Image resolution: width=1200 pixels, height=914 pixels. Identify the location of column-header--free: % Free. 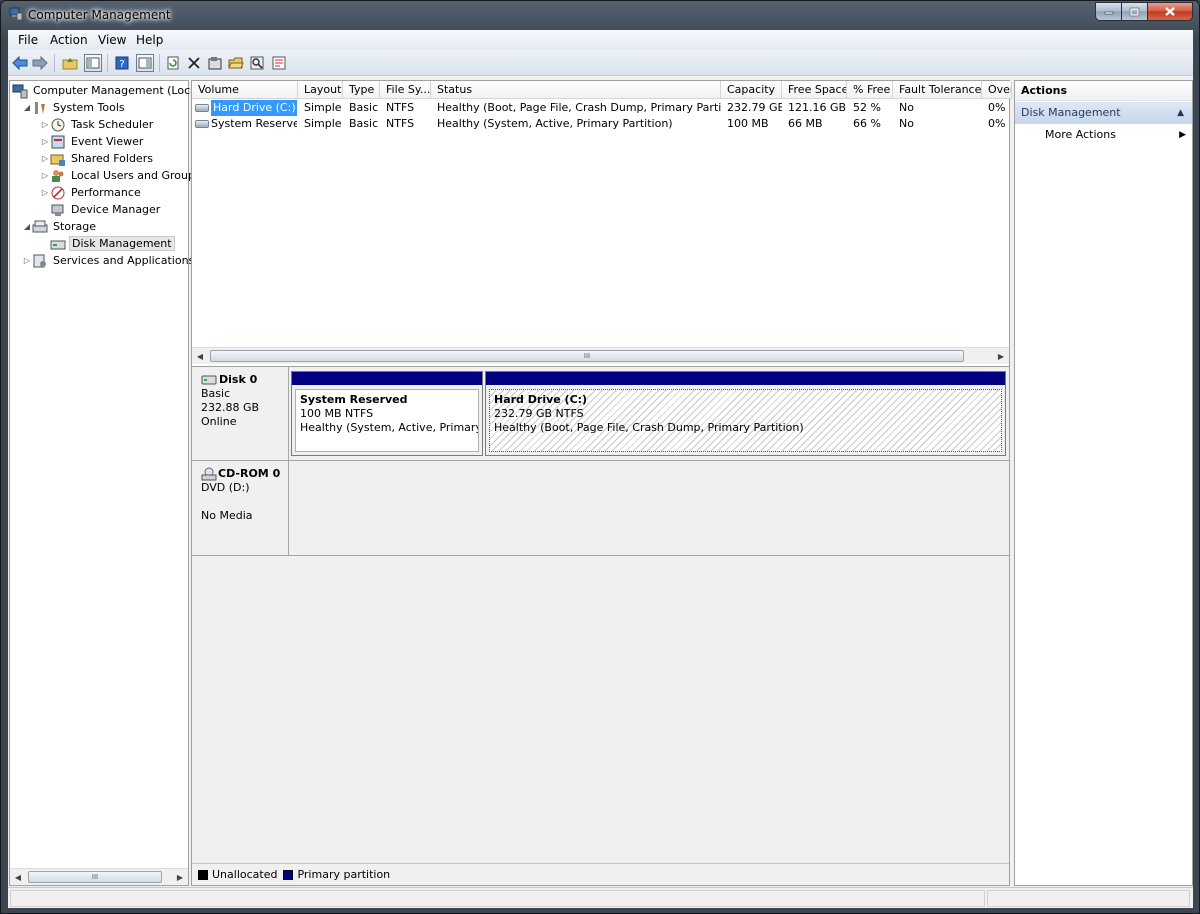
(870, 90).